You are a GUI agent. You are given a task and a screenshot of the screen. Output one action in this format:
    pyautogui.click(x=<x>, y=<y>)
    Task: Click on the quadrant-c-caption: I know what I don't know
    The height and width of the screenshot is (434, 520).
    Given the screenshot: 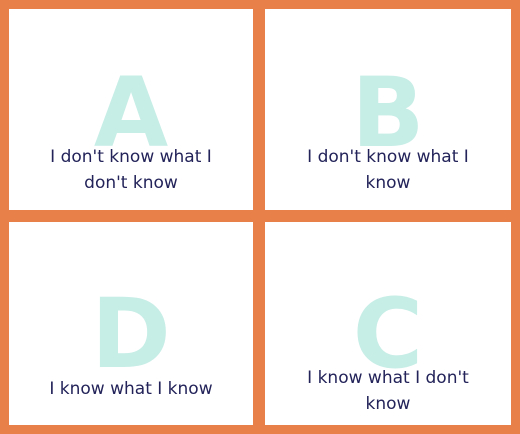 What is the action you would take?
    pyautogui.click(x=388, y=391)
    